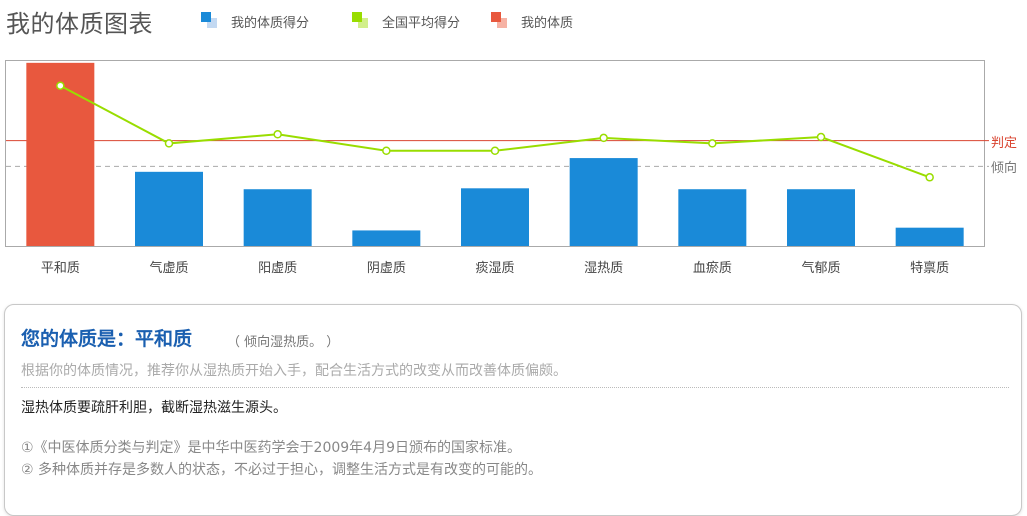 The width and height of the screenshot is (1027, 516). Describe the element at coordinates (294, 371) in the screenshot. I see `result-recommendation: 根据你的体质情况，推荐你从湿热质开始入手，配合生活方式的改变从而改善体质偏颇。` at that location.